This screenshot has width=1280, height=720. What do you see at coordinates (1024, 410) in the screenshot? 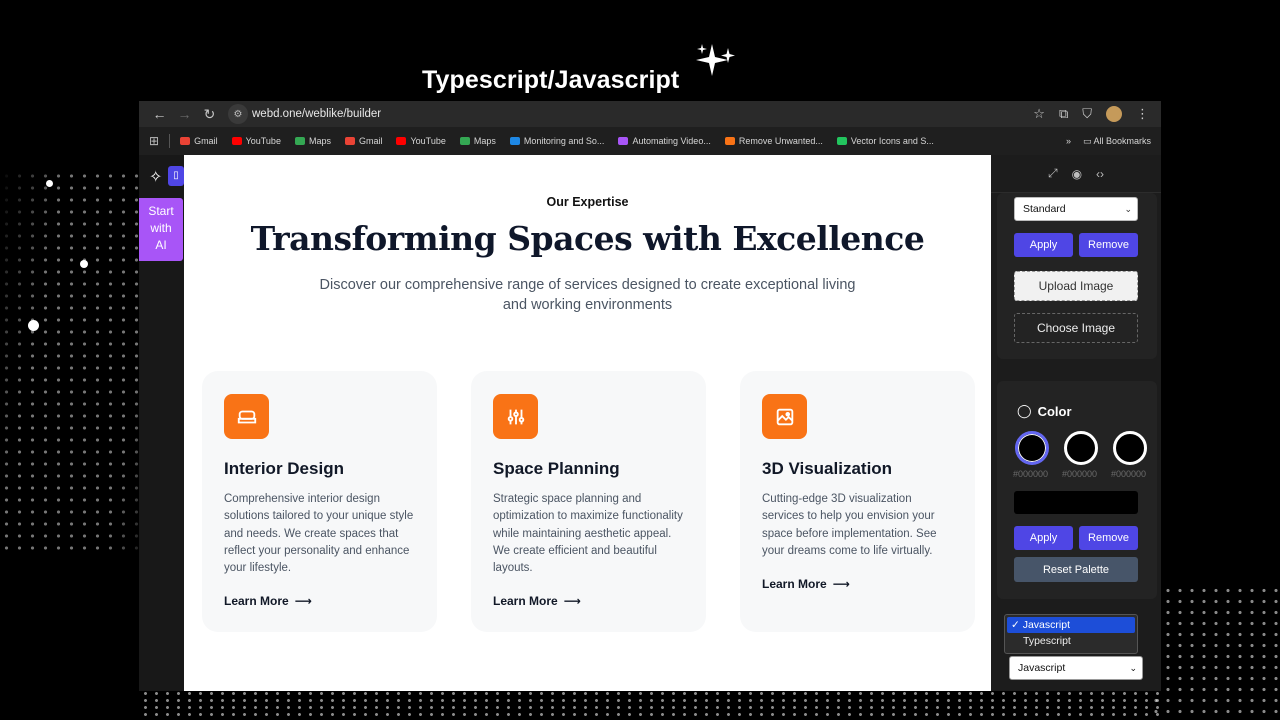
I see `droplet-icon: ◯` at bounding box center [1024, 410].